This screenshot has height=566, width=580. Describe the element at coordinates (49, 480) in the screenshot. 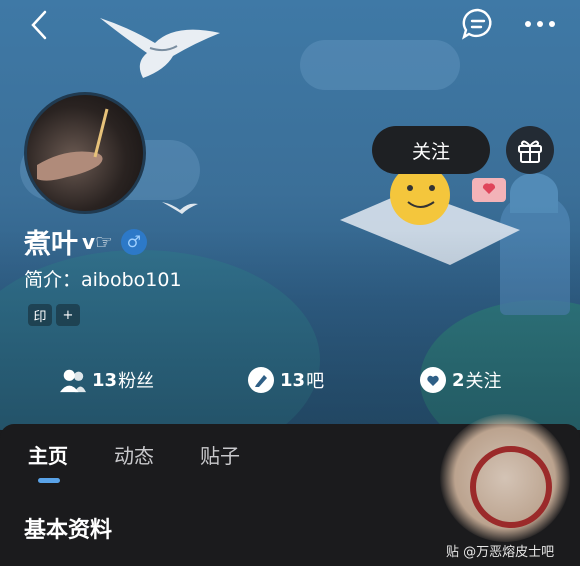

I see `active-tab-indicator` at that location.